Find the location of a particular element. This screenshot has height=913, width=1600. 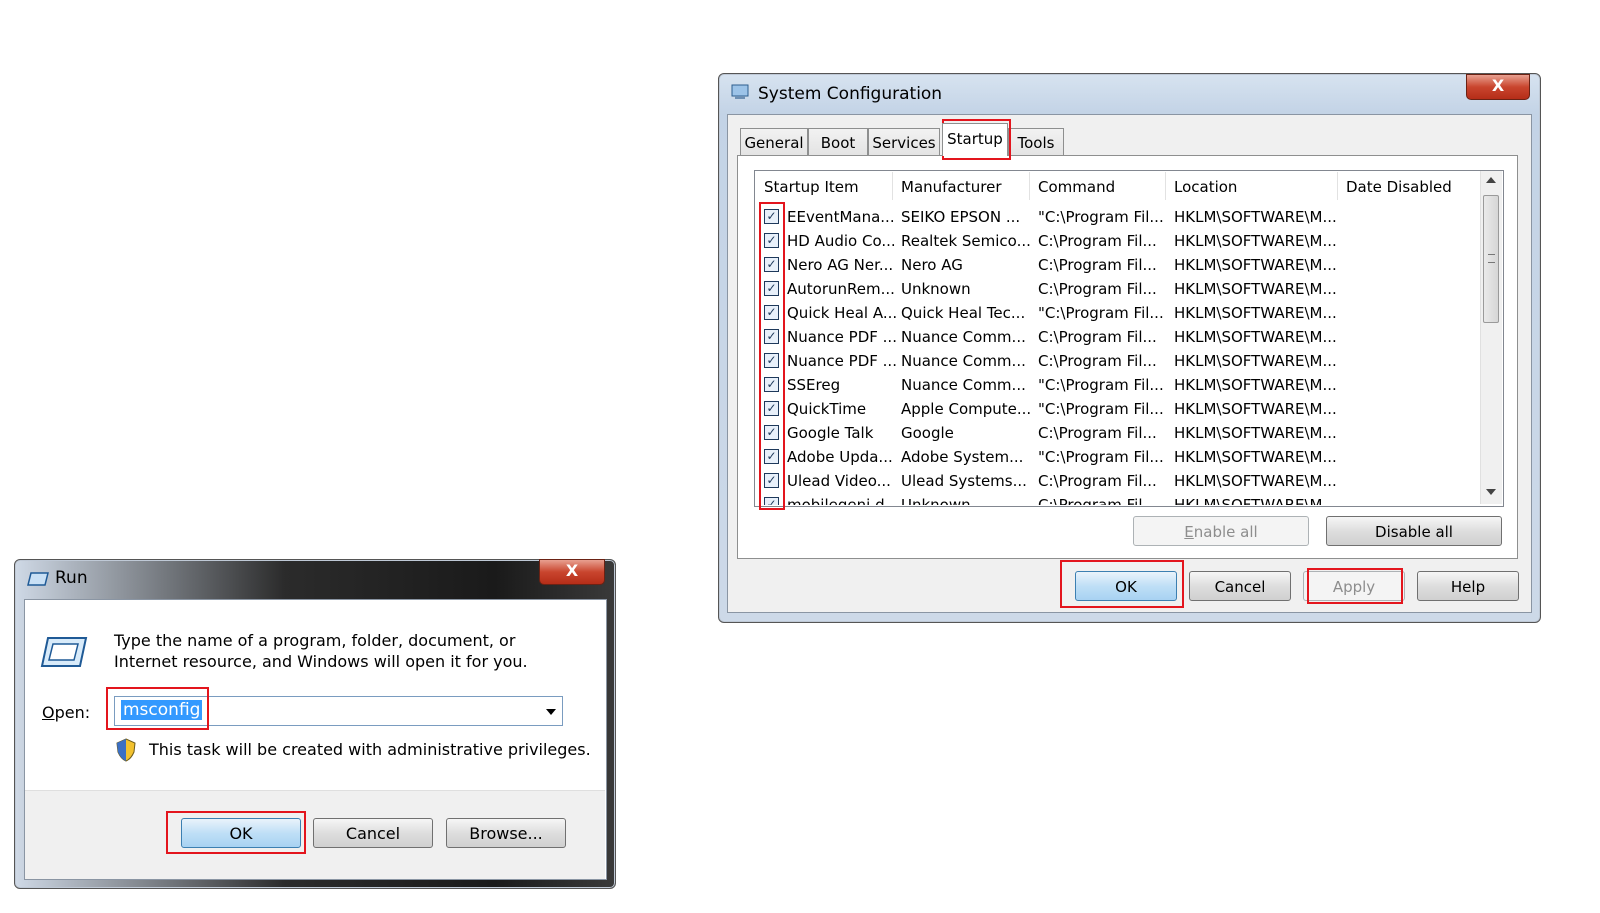

dropdown-arrow-icon is located at coordinates (551, 712).